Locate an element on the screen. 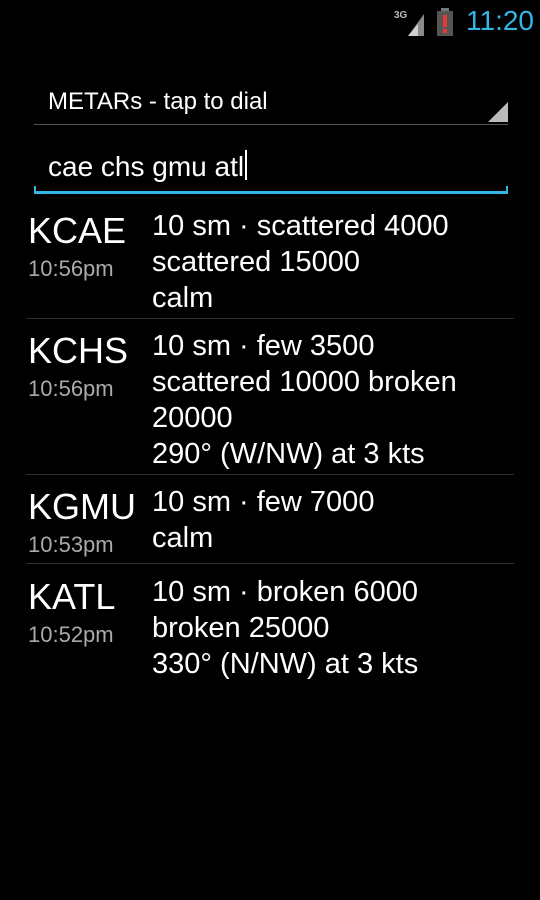 Image resolution: width=540 pixels, height=900 pixels. metar-line: 10 sm · scattered 4000 is located at coordinates (300, 226).